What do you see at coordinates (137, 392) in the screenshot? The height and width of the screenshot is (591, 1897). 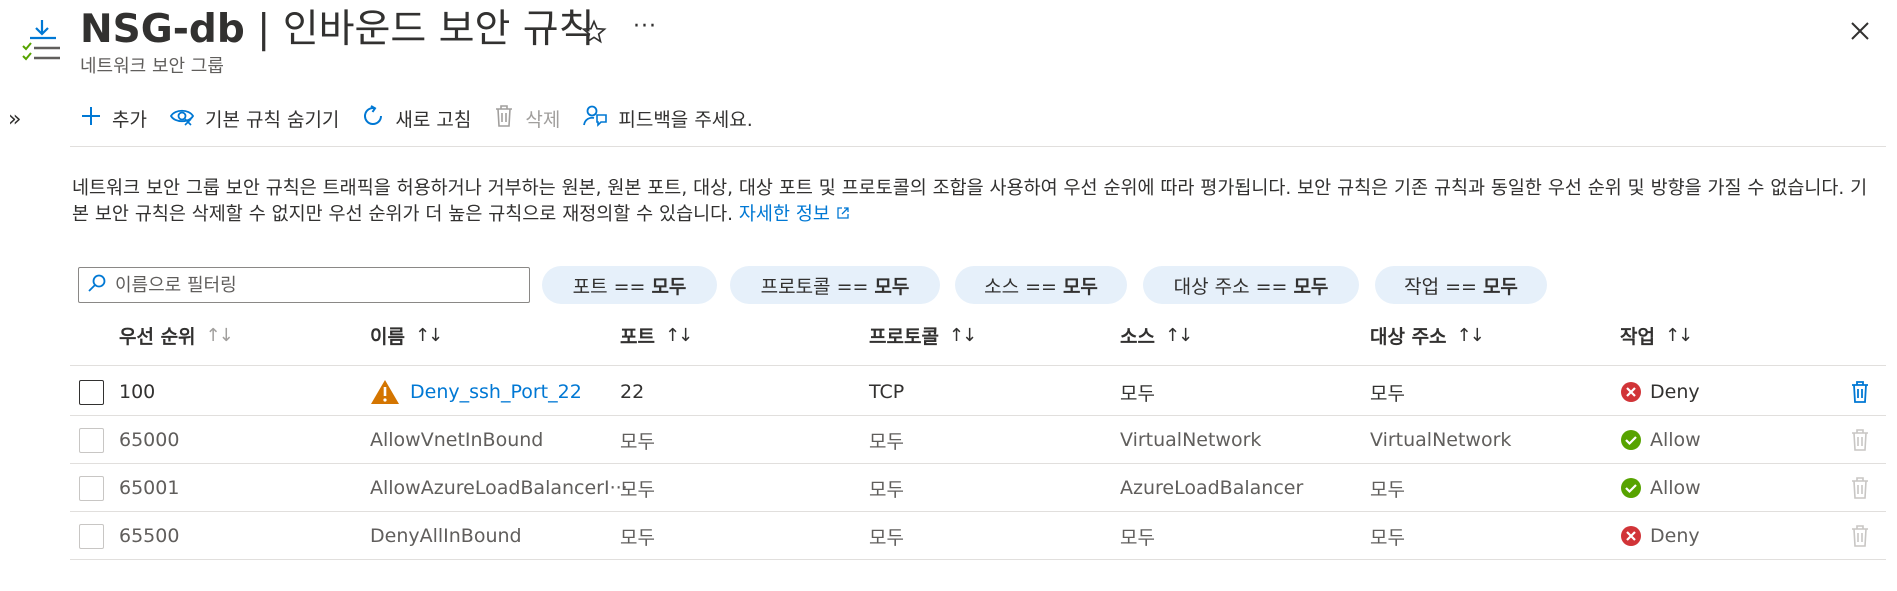 I see `priority-cell: 100` at bounding box center [137, 392].